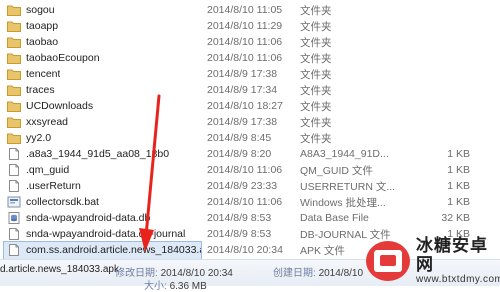 Image resolution: width=500 pixels, height=292 pixels. I want to click on file-name: tencent, so click(43, 74).